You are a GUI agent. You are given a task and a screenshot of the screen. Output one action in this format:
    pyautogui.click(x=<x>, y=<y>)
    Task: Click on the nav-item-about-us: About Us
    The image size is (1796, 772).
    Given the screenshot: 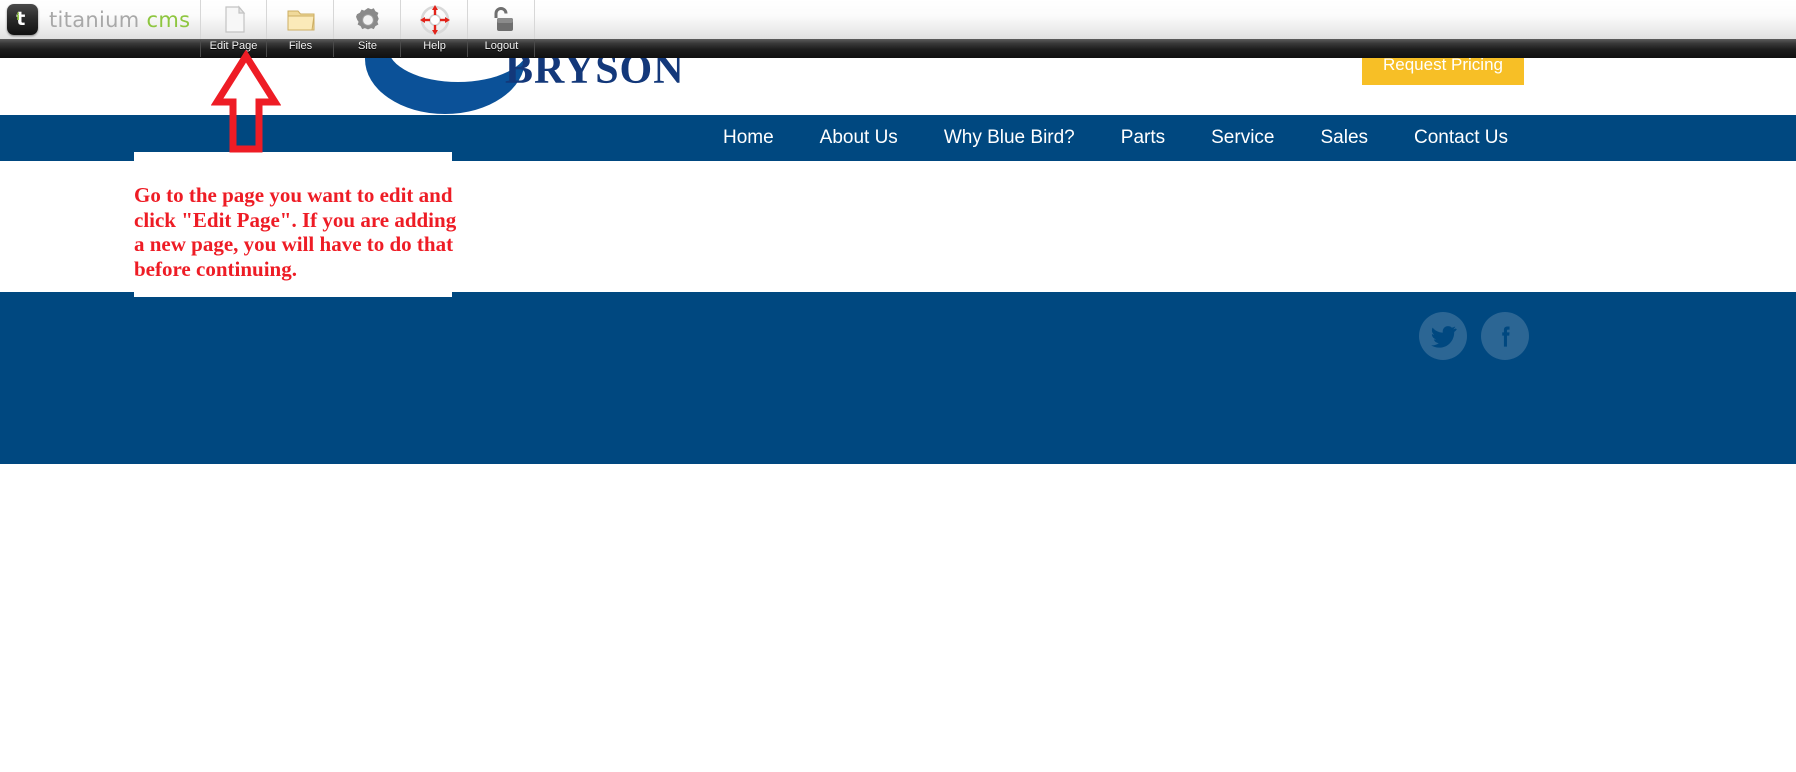 What is the action you would take?
    pyautogui.click(x=859, y=138)
    